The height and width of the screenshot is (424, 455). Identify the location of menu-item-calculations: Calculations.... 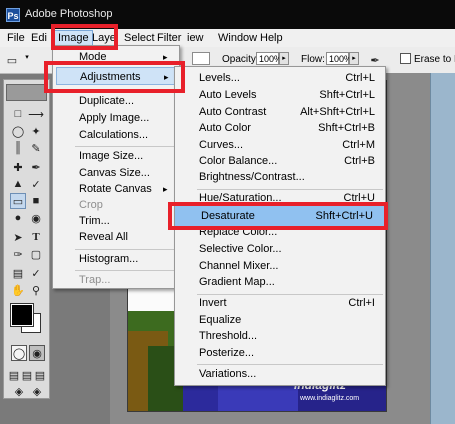
(116, 135).